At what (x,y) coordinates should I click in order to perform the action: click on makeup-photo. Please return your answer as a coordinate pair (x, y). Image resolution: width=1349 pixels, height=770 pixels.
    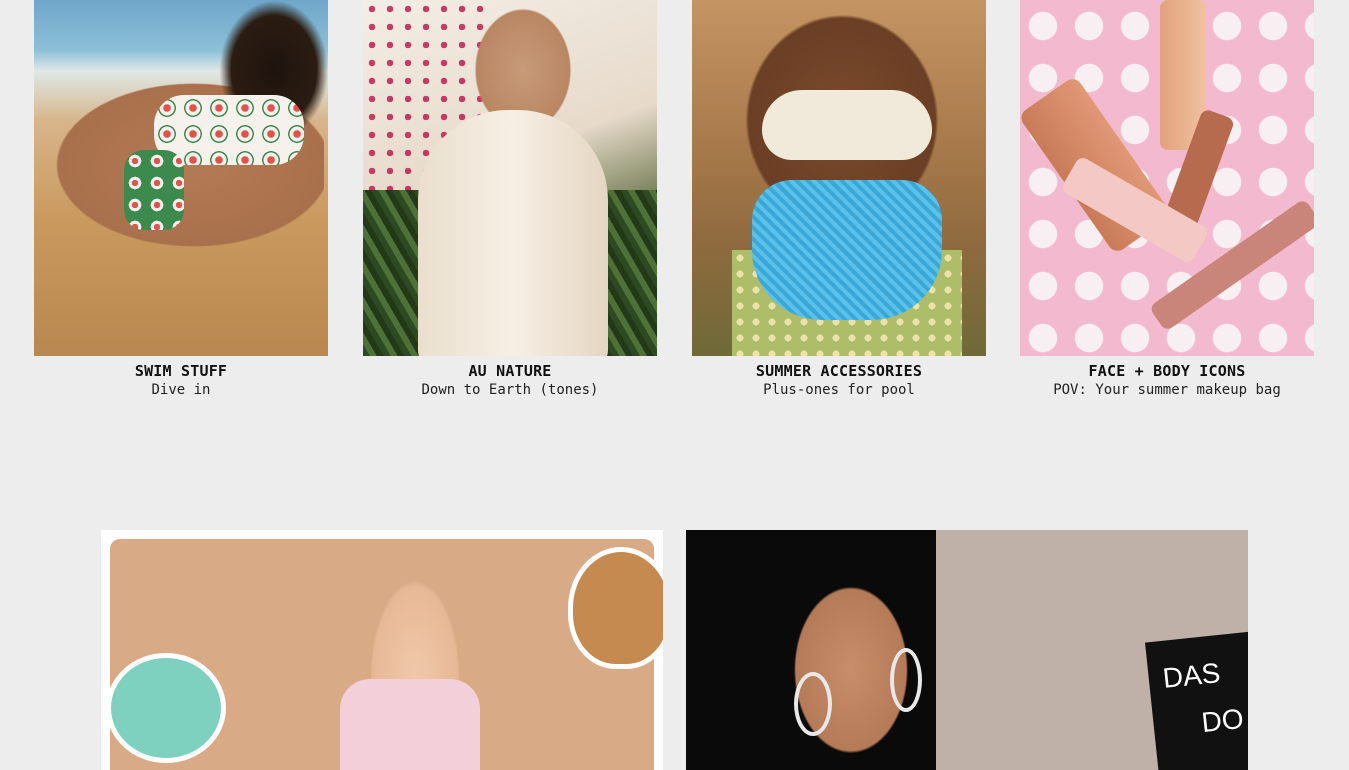
    Looking at the image, I should click on (1167, 178).